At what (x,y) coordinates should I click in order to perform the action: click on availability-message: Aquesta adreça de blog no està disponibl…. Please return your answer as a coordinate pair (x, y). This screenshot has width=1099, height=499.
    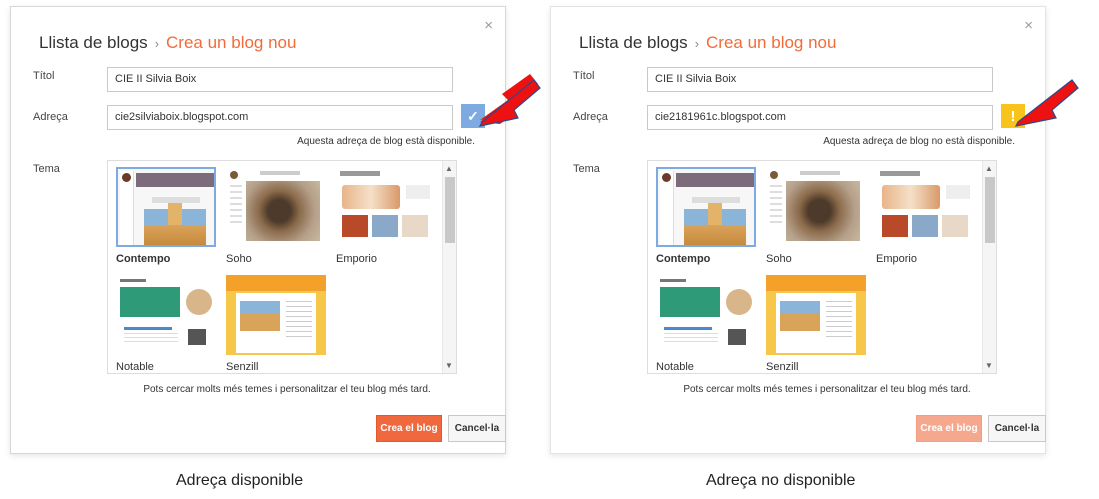
    Looking at the image, I should click on (919, 141).